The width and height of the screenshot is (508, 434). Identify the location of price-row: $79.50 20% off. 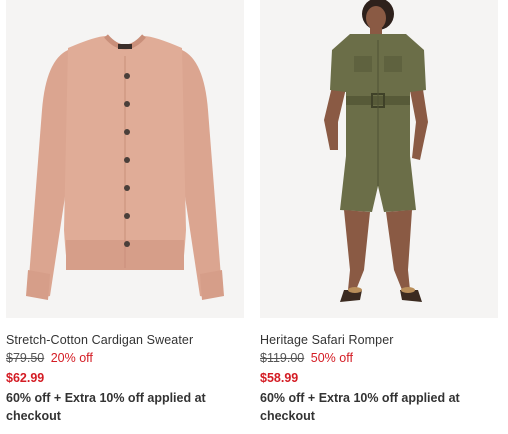
(125, 358).